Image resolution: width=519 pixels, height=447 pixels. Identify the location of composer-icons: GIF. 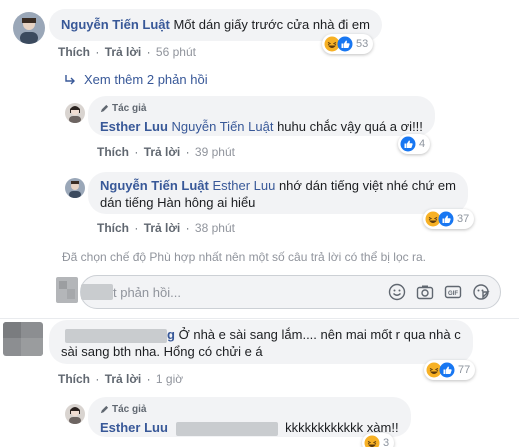
(439, 292).